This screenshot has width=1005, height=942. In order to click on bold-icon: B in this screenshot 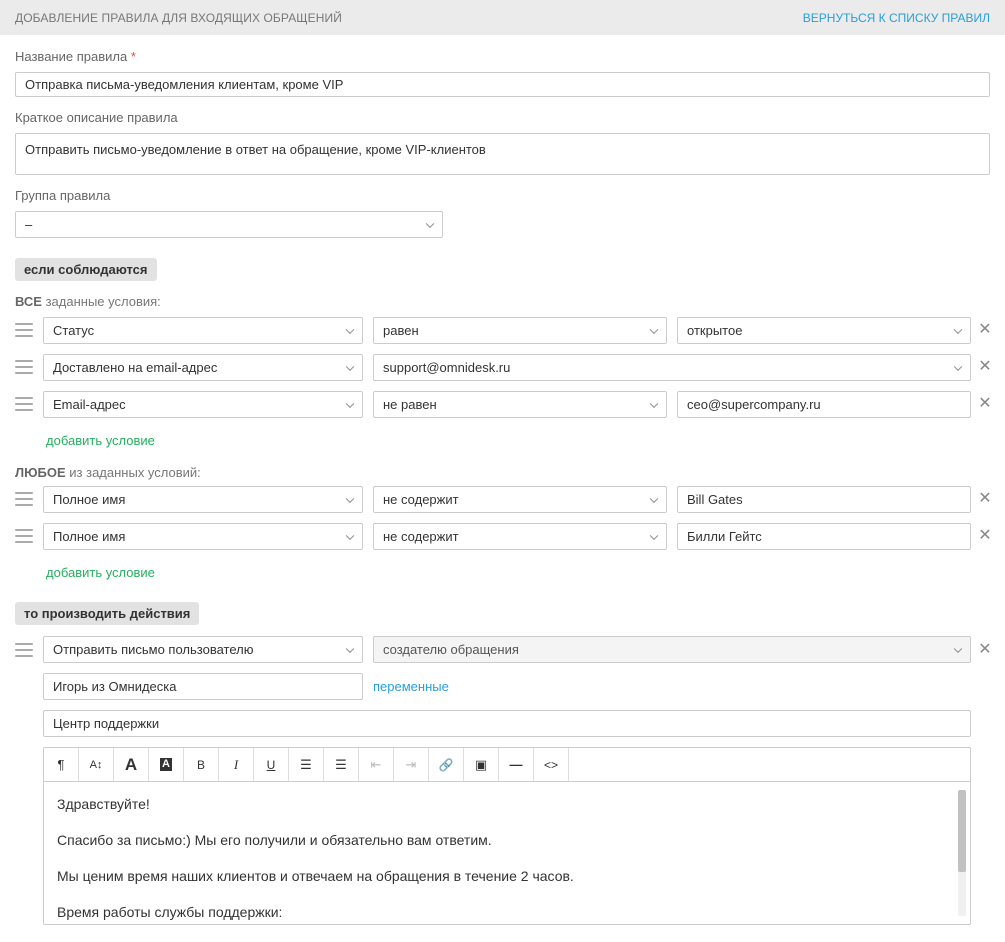, I will do `click(200, 764)`.